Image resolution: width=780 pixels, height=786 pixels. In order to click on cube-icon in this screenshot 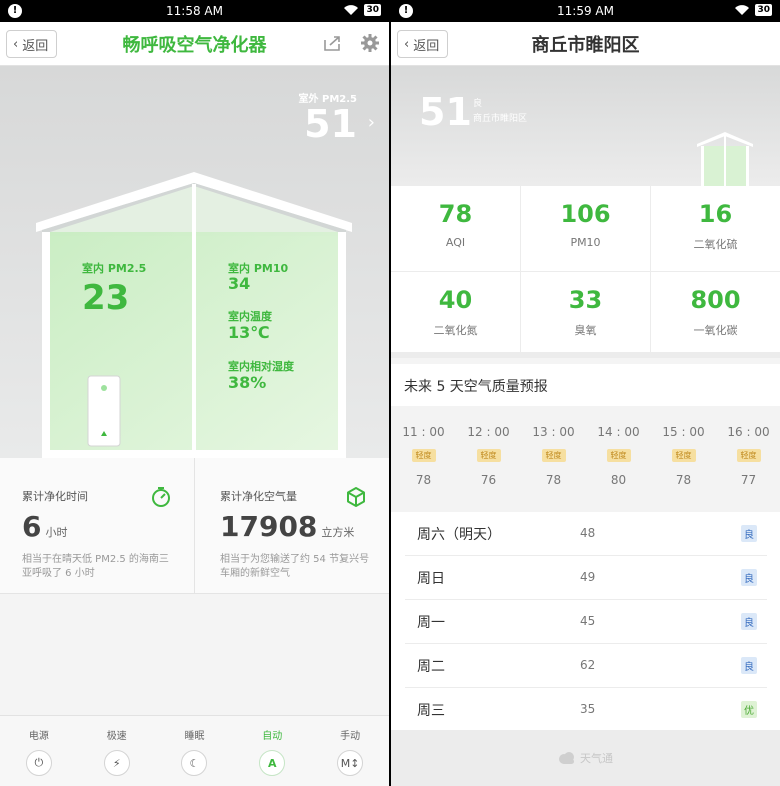, I will do `click(356, 497)`.